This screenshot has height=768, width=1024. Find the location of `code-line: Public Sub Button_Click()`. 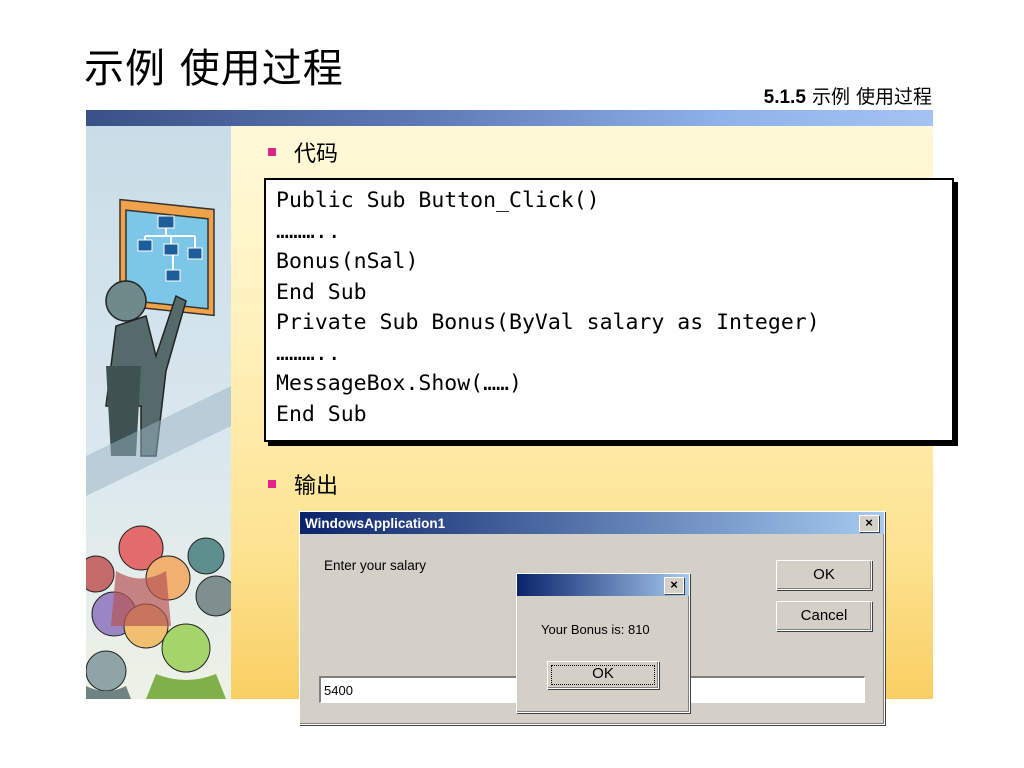

code-line: Public Sub Button_Click() is located at coordinates (438, 200).